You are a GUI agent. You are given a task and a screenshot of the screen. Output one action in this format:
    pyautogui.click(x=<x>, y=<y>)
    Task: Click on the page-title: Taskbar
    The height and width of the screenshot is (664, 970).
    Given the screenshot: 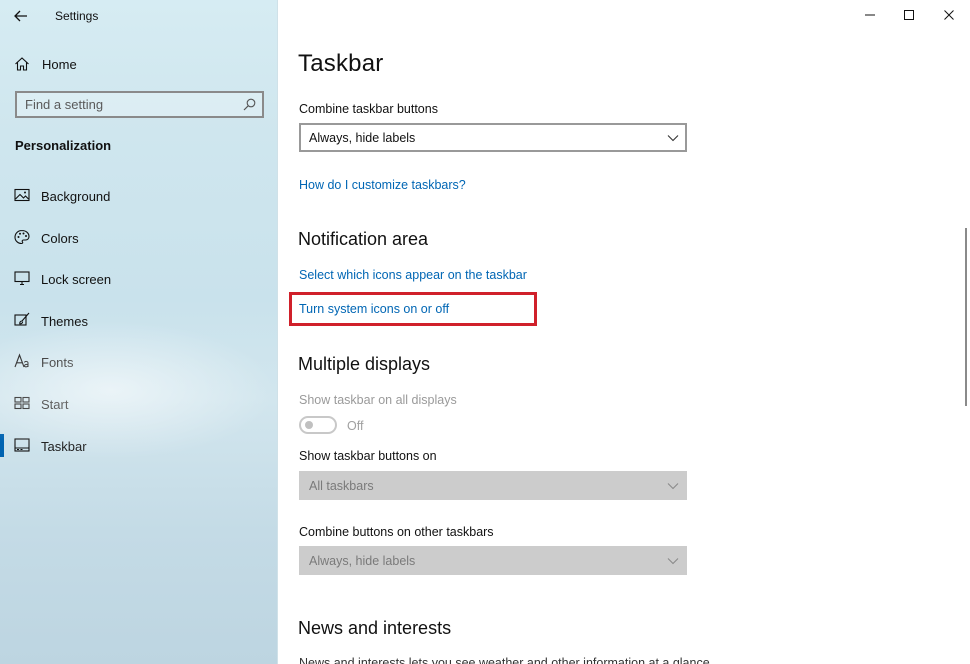 What is the action you would take?
    pyautogui.click(x=341, y=63)
    